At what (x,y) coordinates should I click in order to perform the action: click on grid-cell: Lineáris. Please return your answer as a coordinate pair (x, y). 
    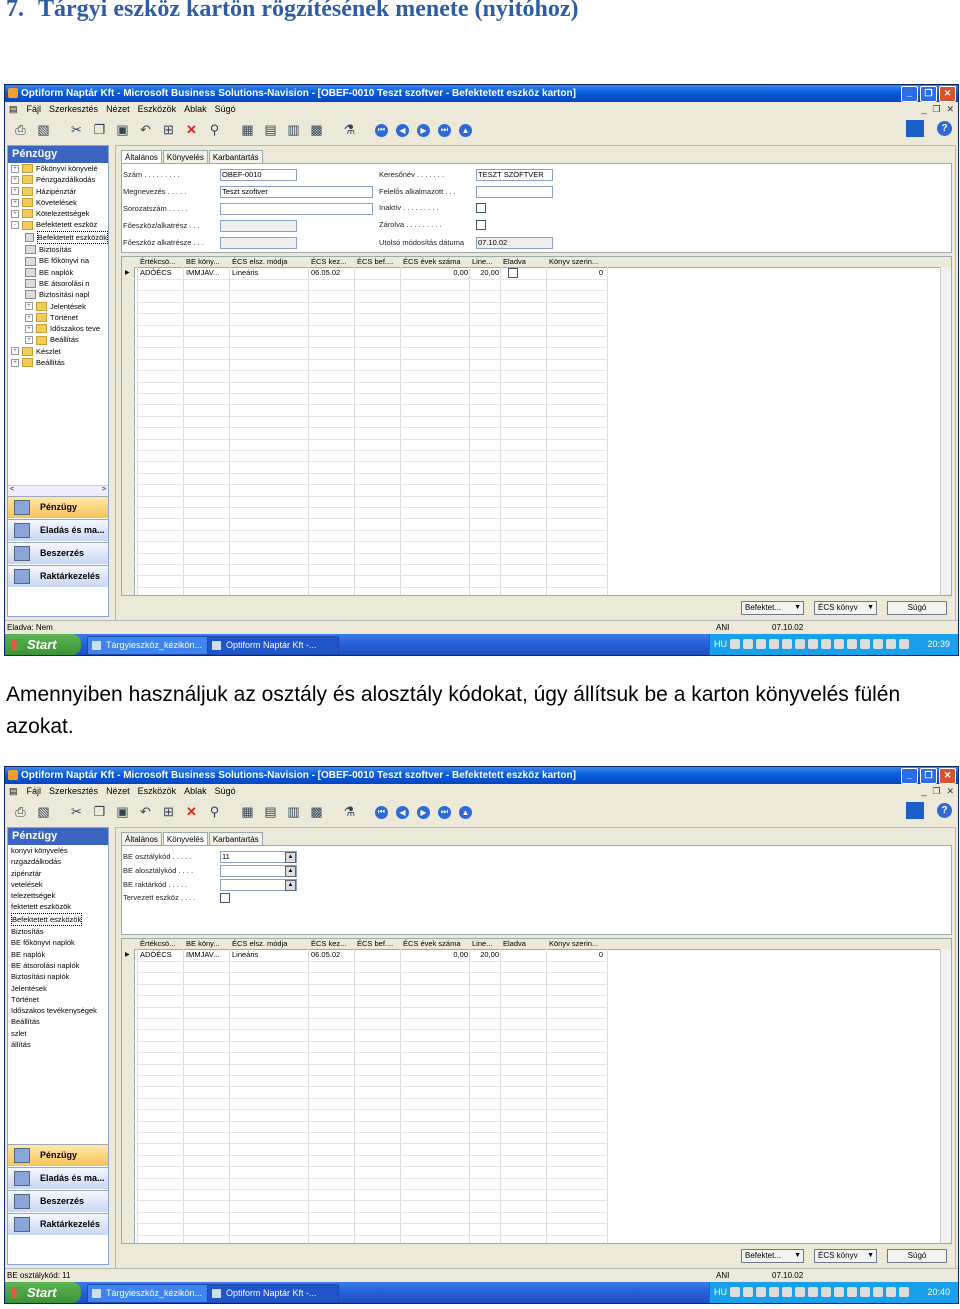
    Looking at the image, I should click on (269, 273).